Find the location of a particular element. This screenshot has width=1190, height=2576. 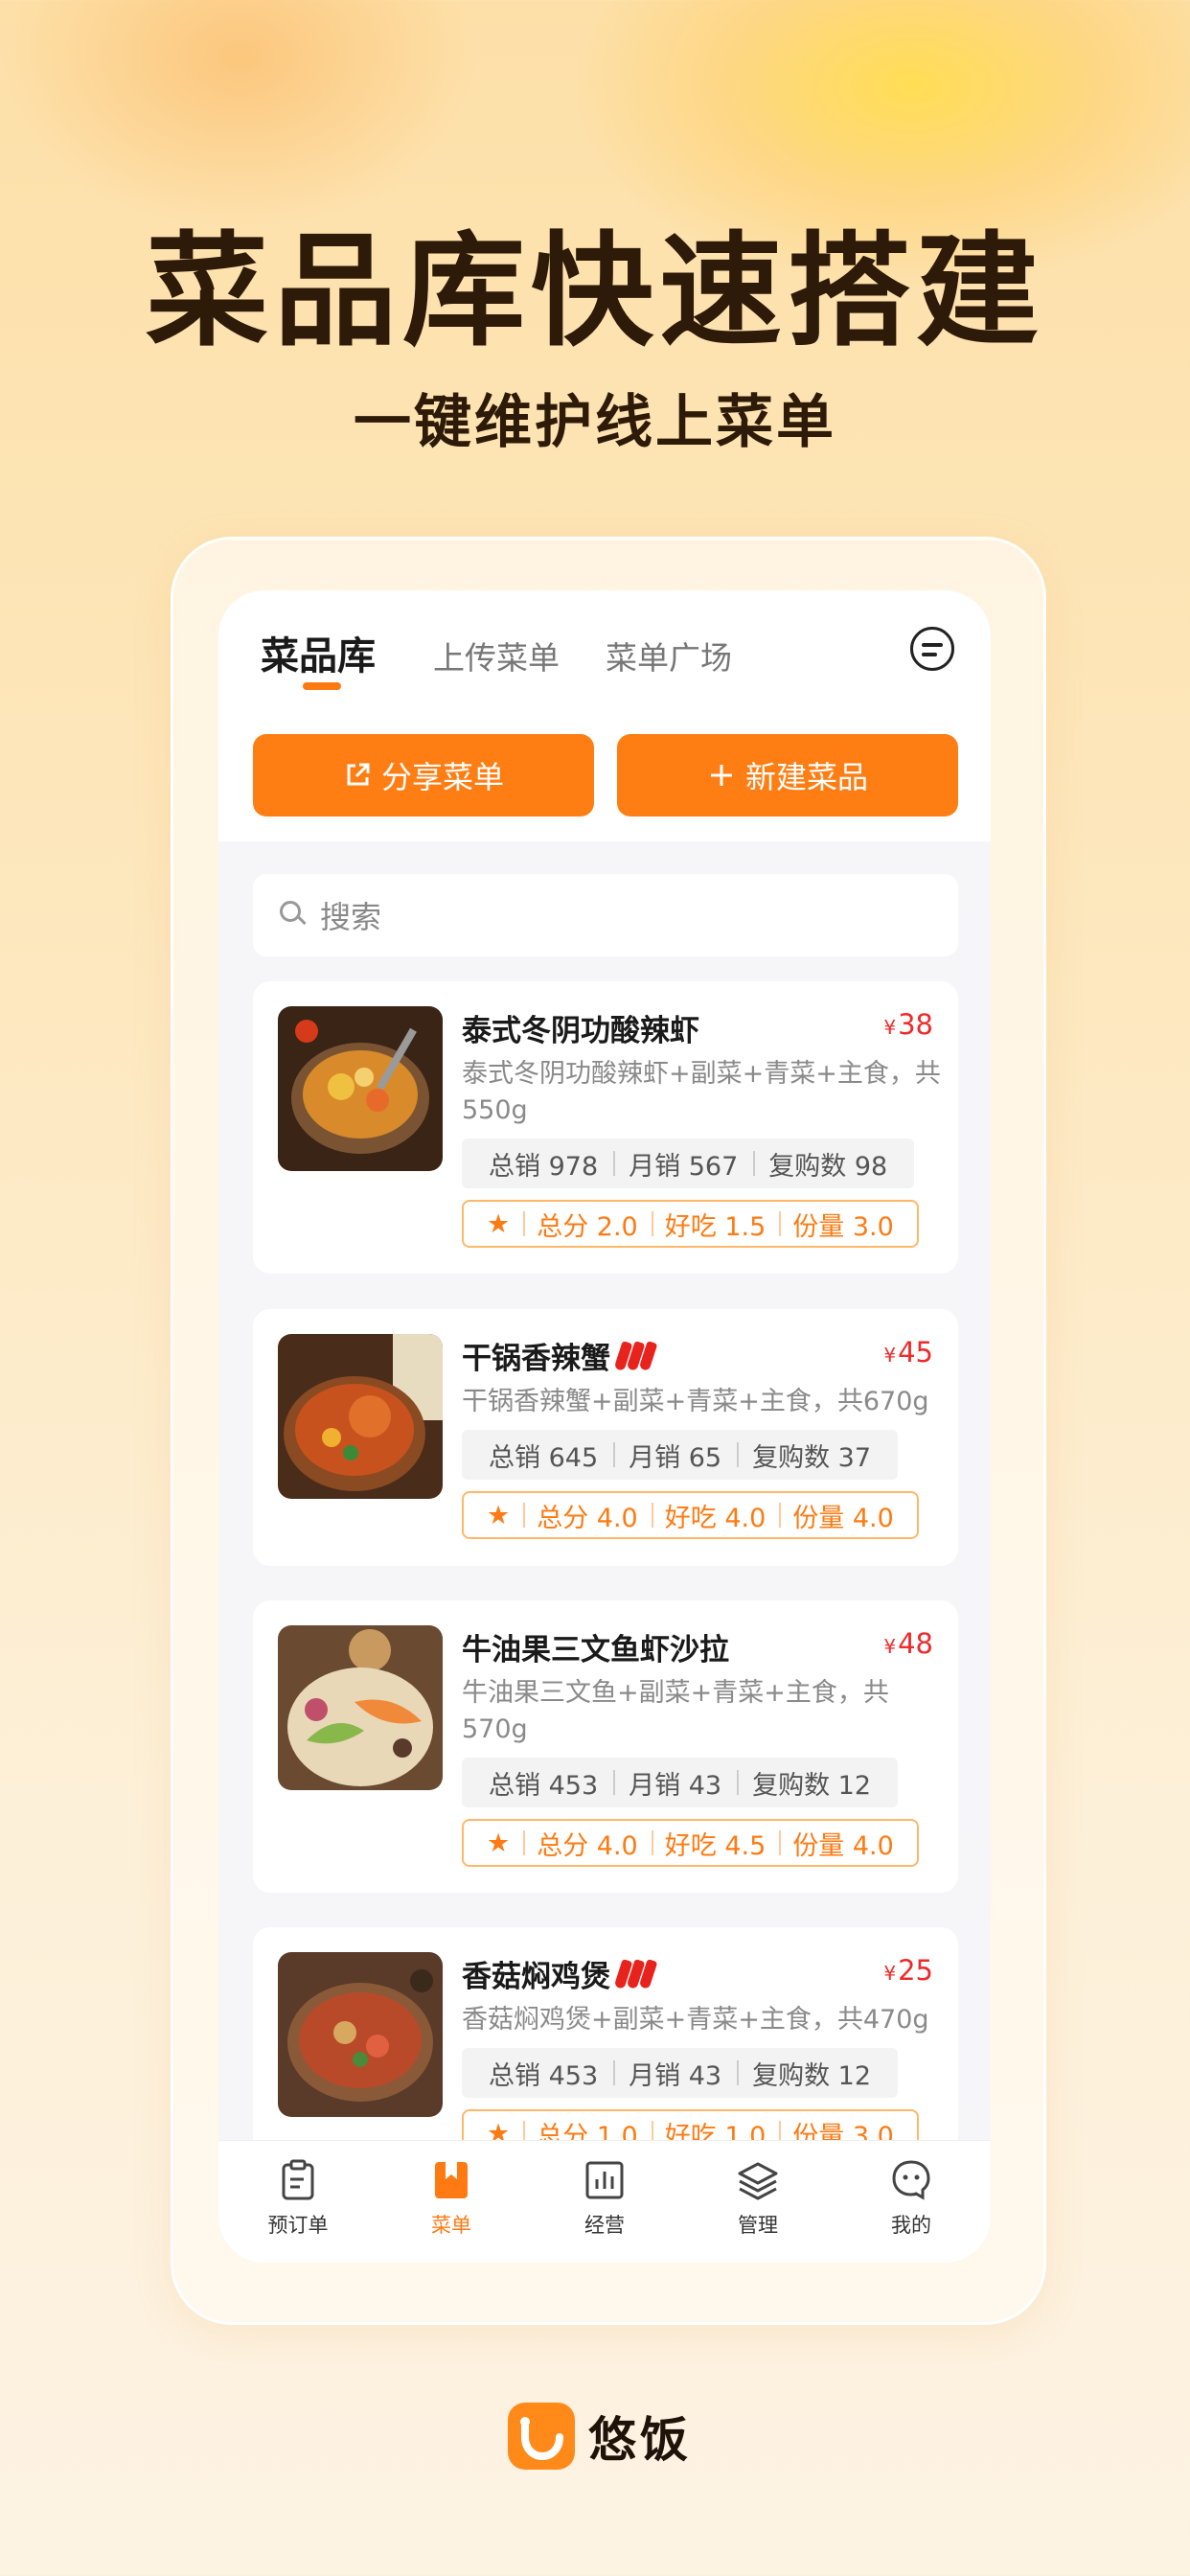

search-input: 搜索 is located at coordinates (606, 915).